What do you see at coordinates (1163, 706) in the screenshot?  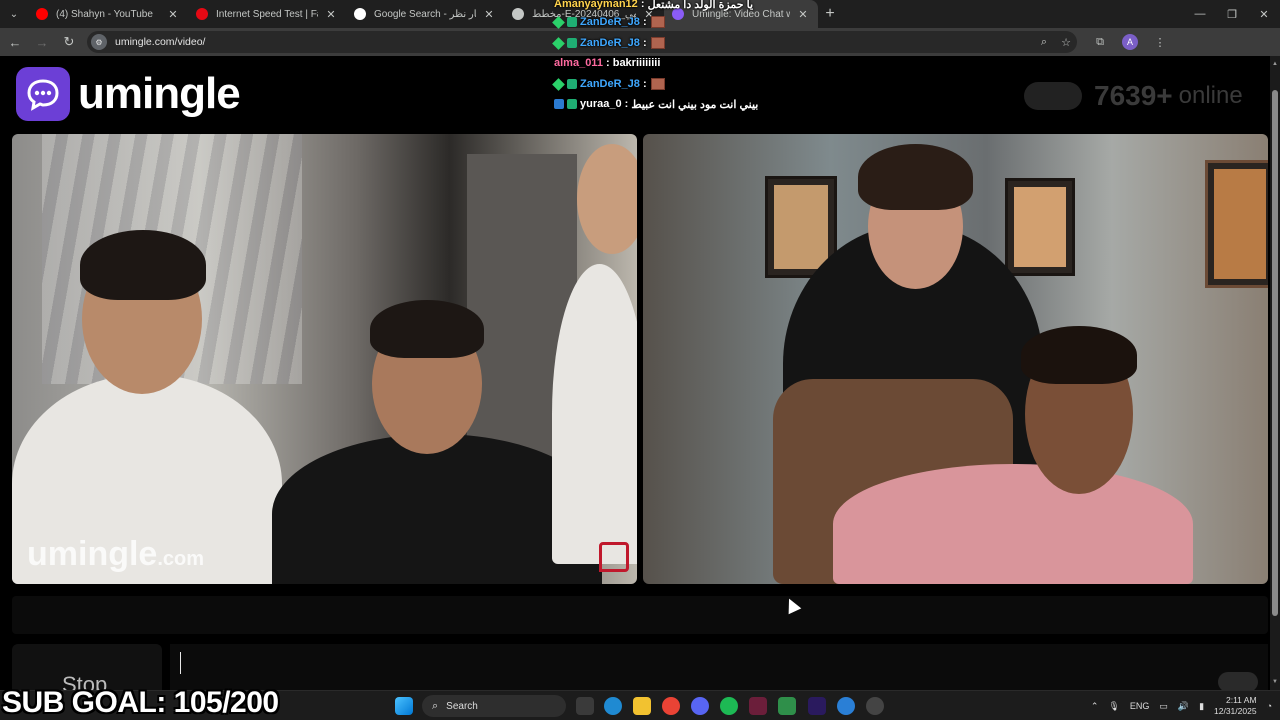 I see `network-icon: ▭` at bounding box center [1163, 706].